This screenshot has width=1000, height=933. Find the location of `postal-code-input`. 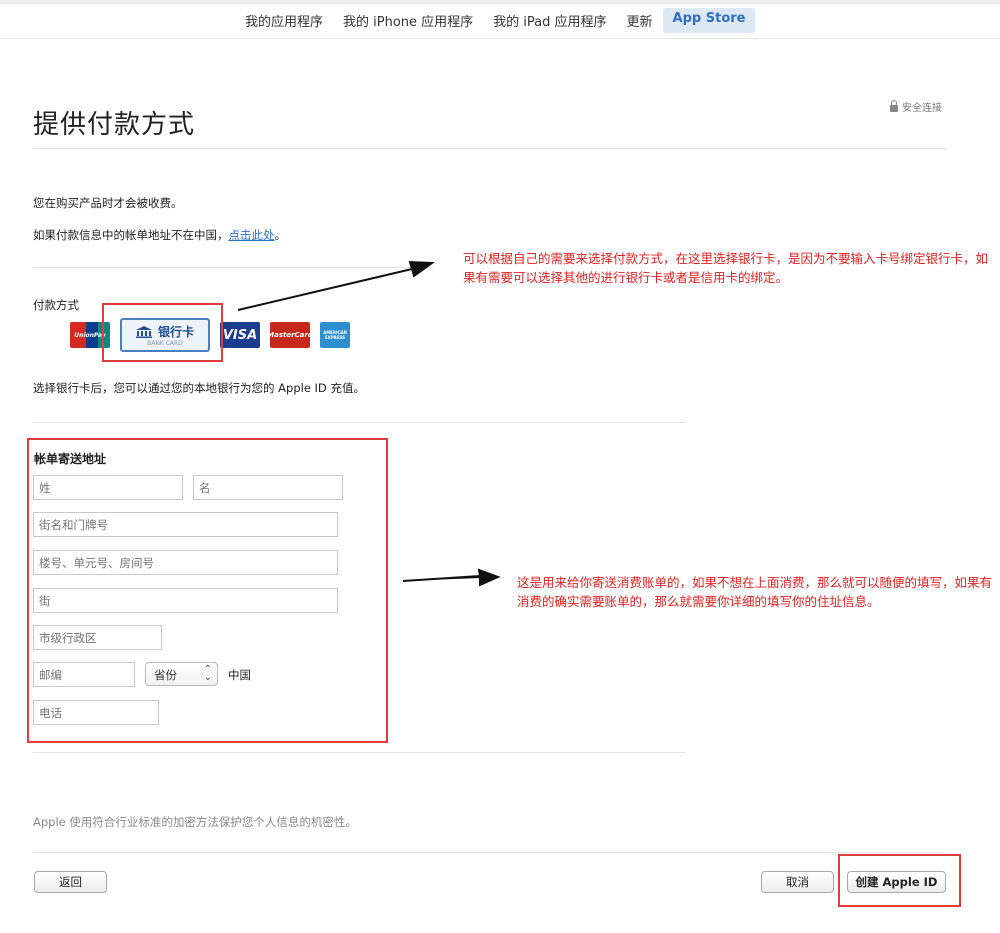

postal-code-input is located at coordinates (84, 674).